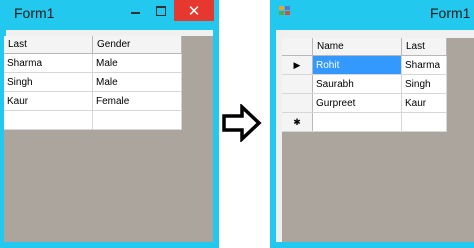  Describe the element at coordinates (137, 101) in the screenshot. I see `grid-cell: Female` at that location.